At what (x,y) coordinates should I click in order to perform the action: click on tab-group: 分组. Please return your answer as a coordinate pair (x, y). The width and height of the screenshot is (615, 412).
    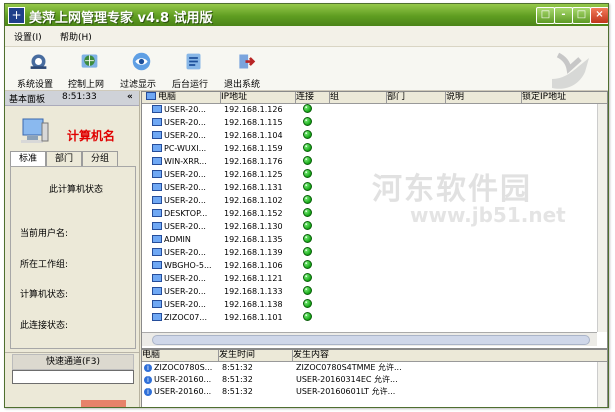
    Looking at the image, I should click on (100, 158).